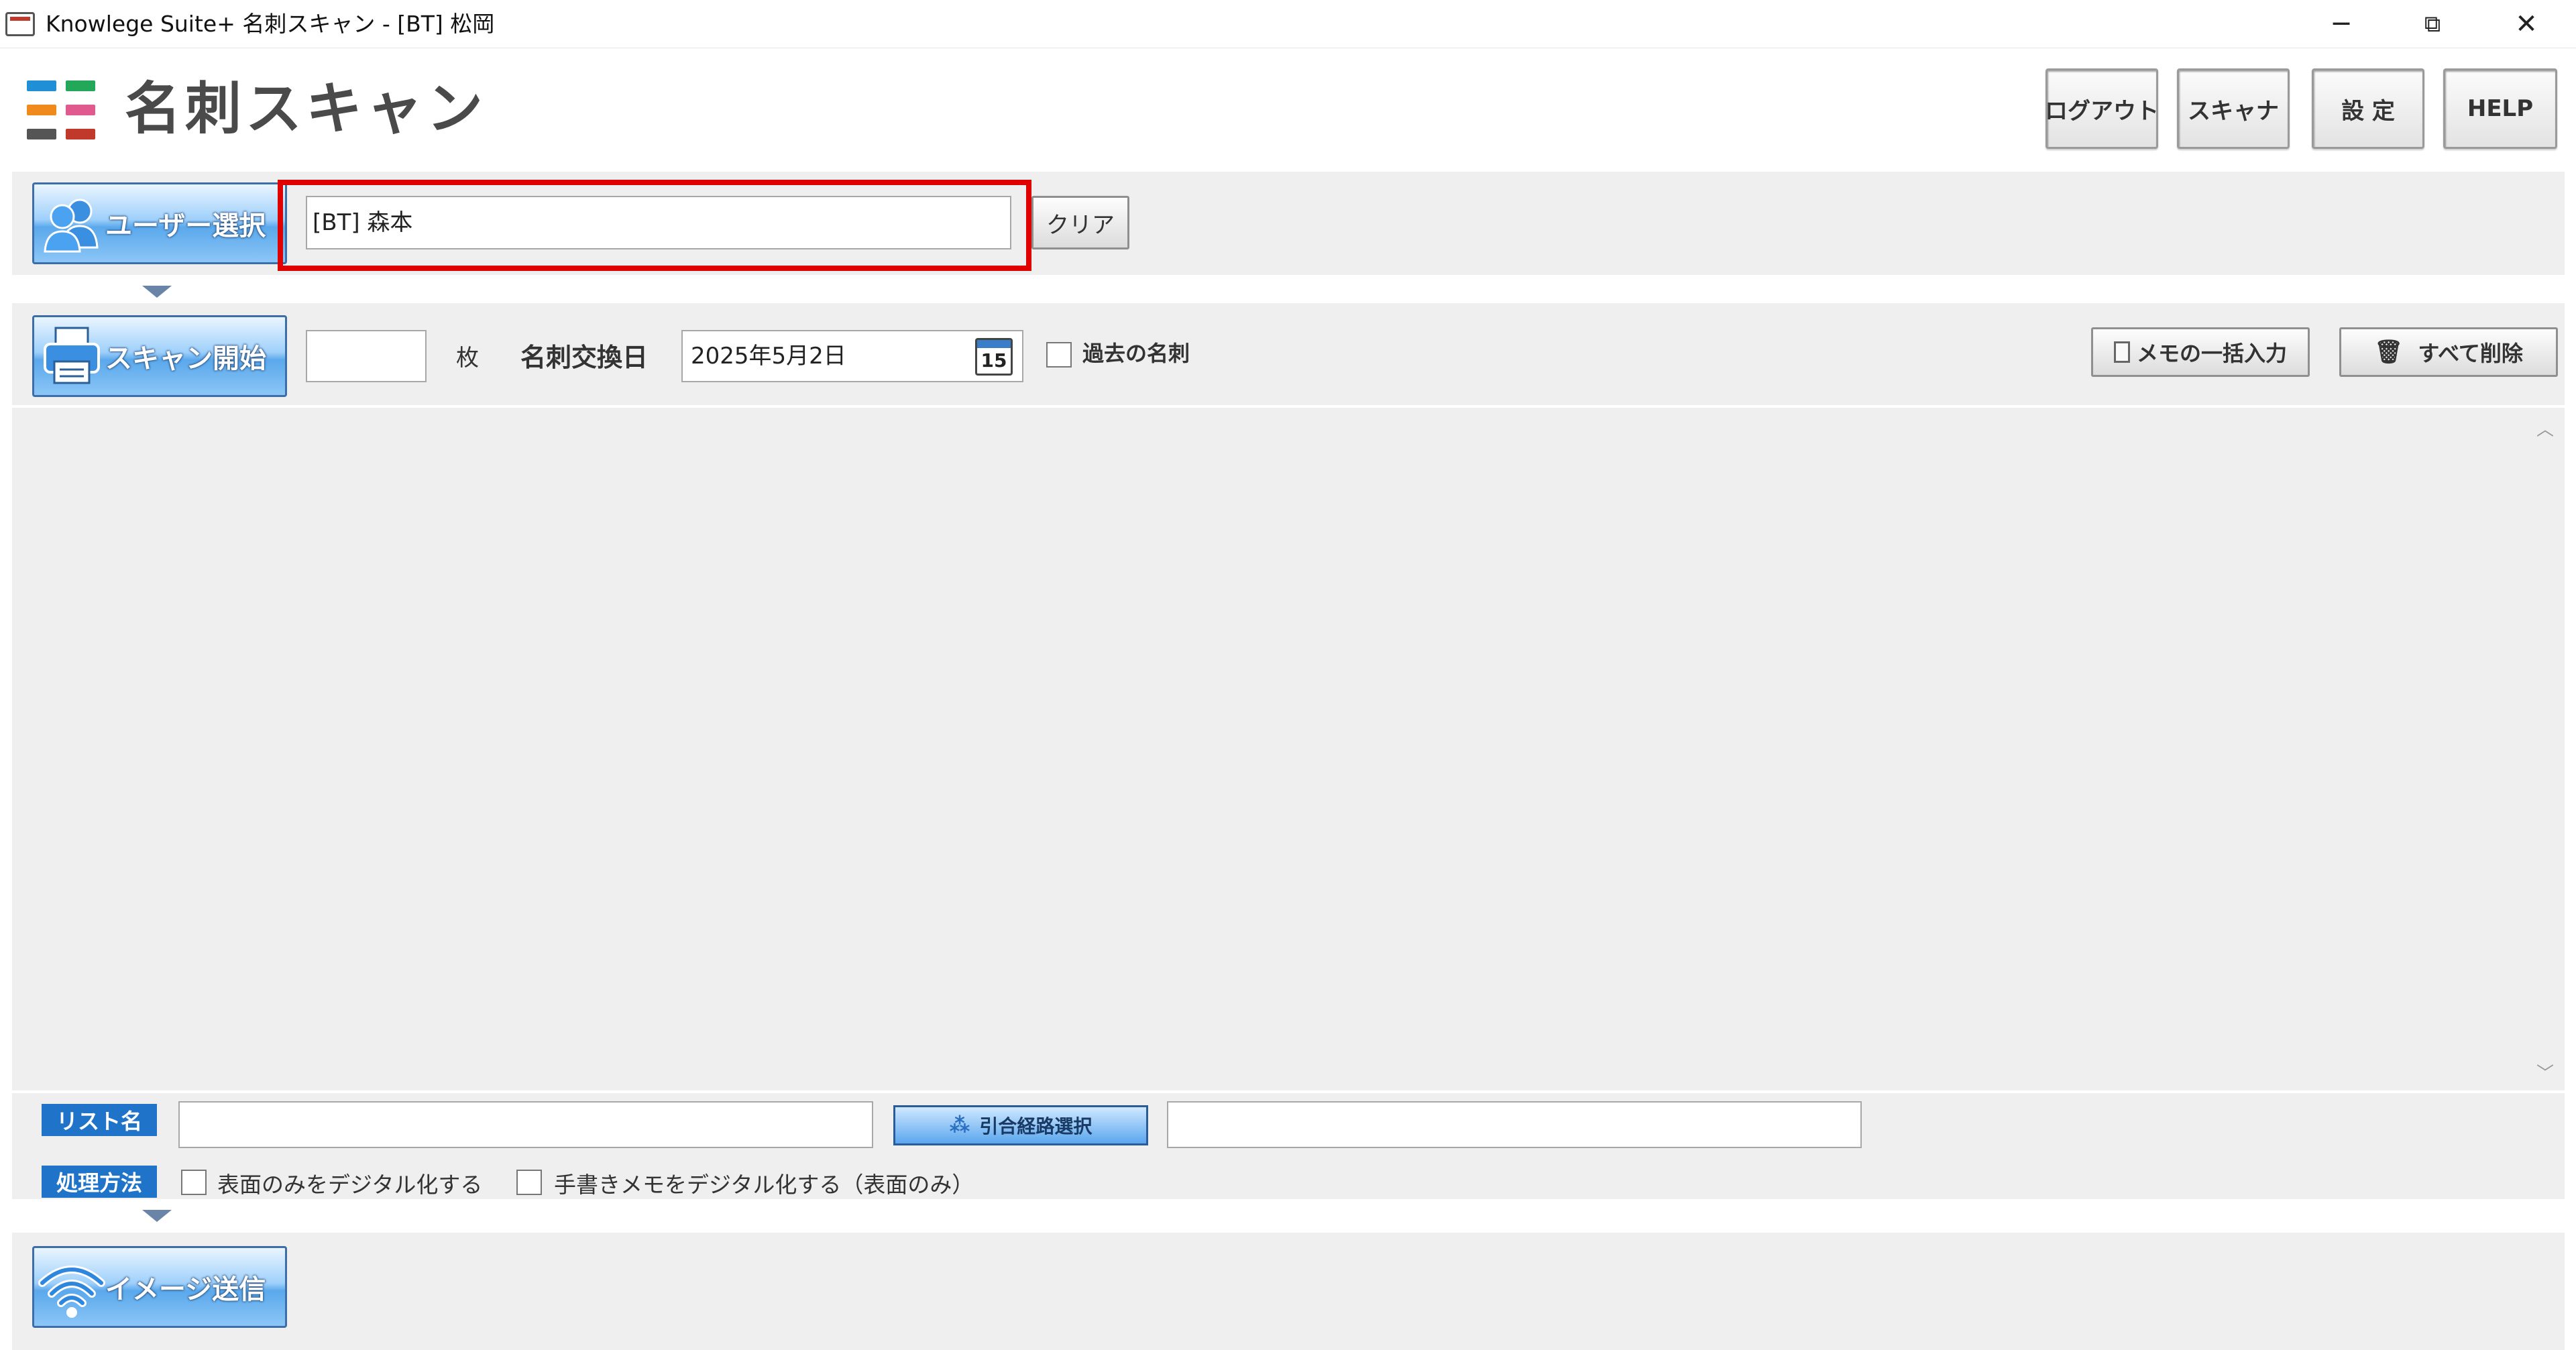 Image resolution: width=2576 pixels, height=1350 pixels. I want to click on minimize-button: ─, so click(2341, 24).